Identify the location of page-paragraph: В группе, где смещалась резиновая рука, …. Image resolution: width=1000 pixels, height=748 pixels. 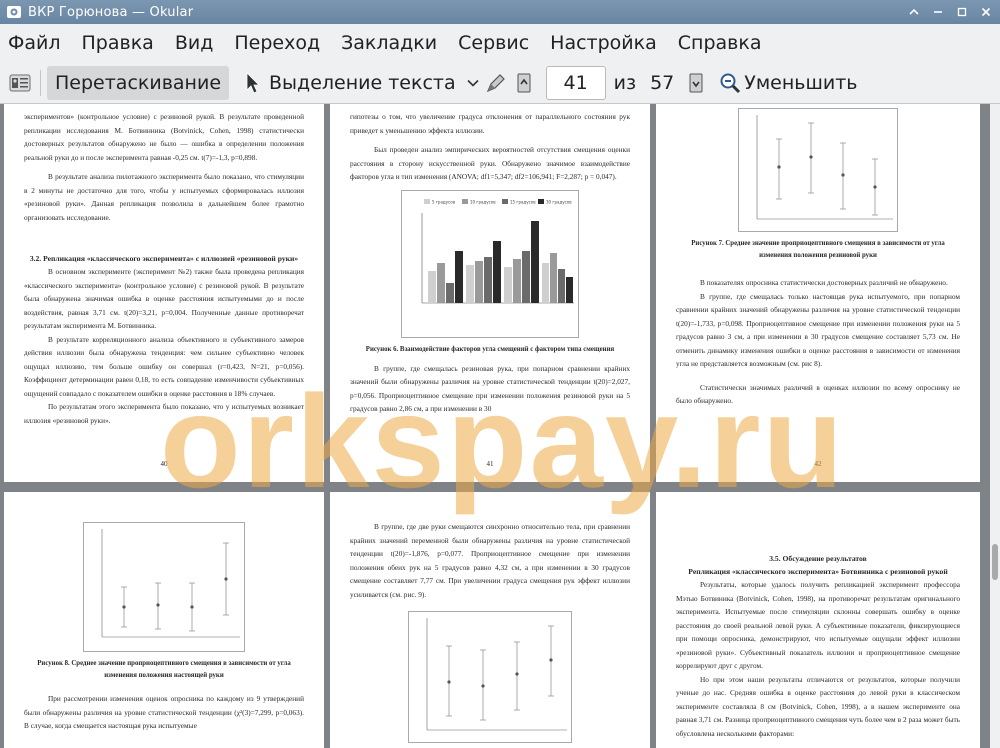
(490, 388).